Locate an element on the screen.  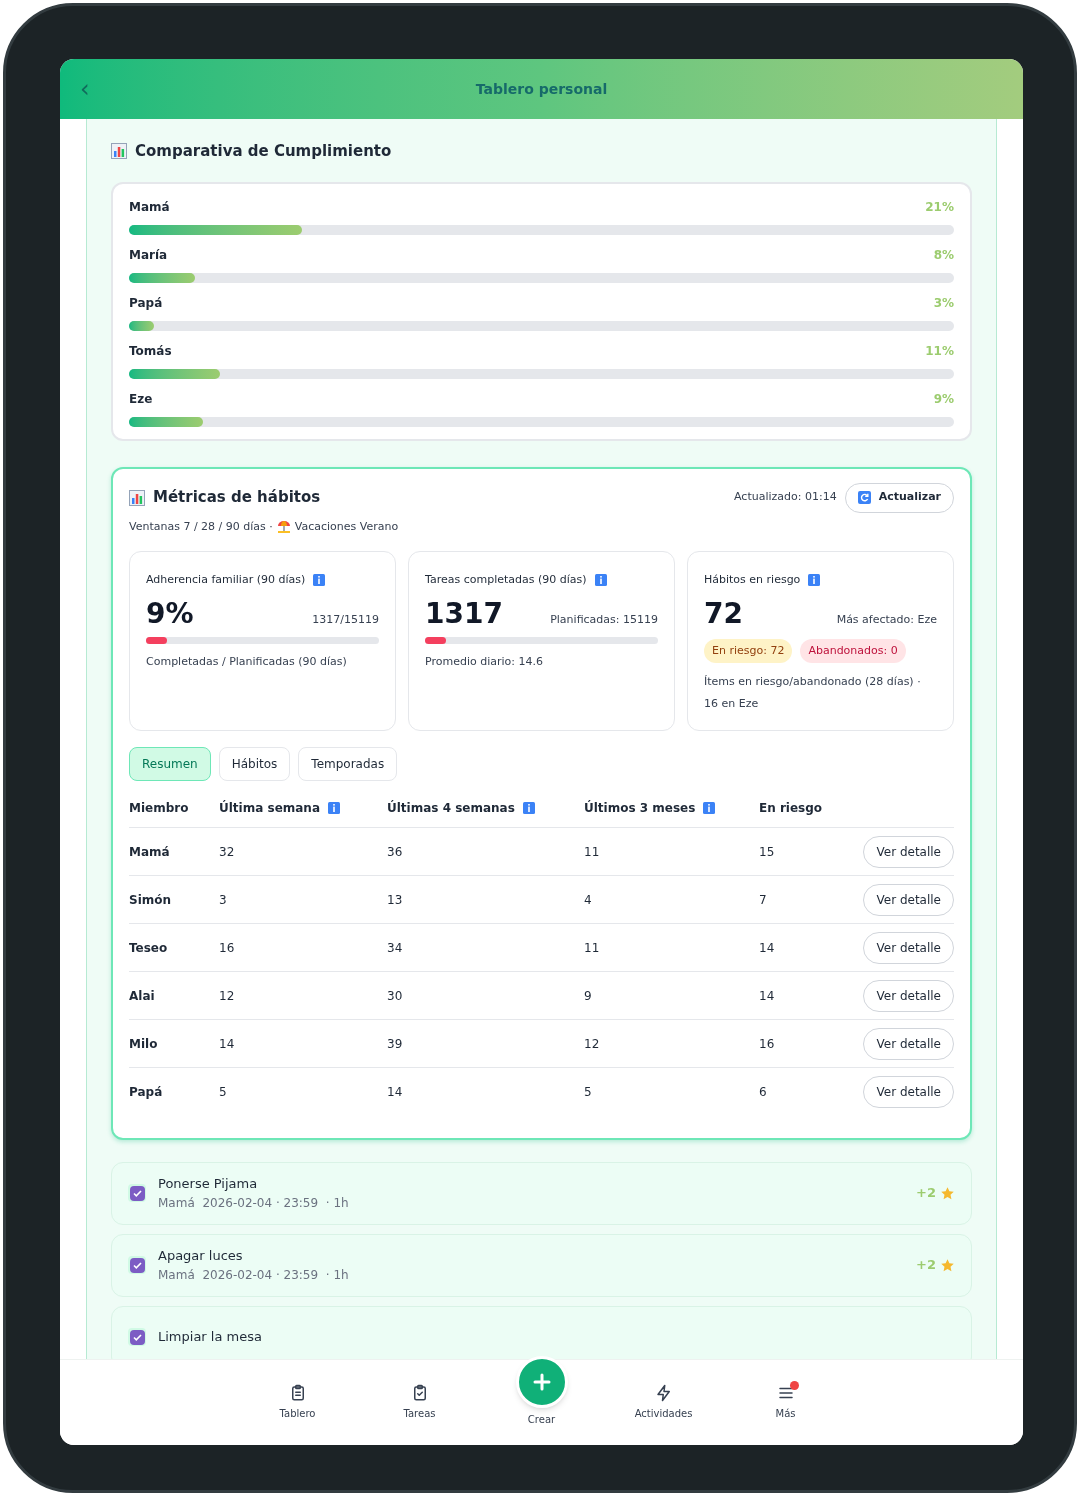
metric-note: Promedio diario: 14.6 is located at coordinates (484, 661).